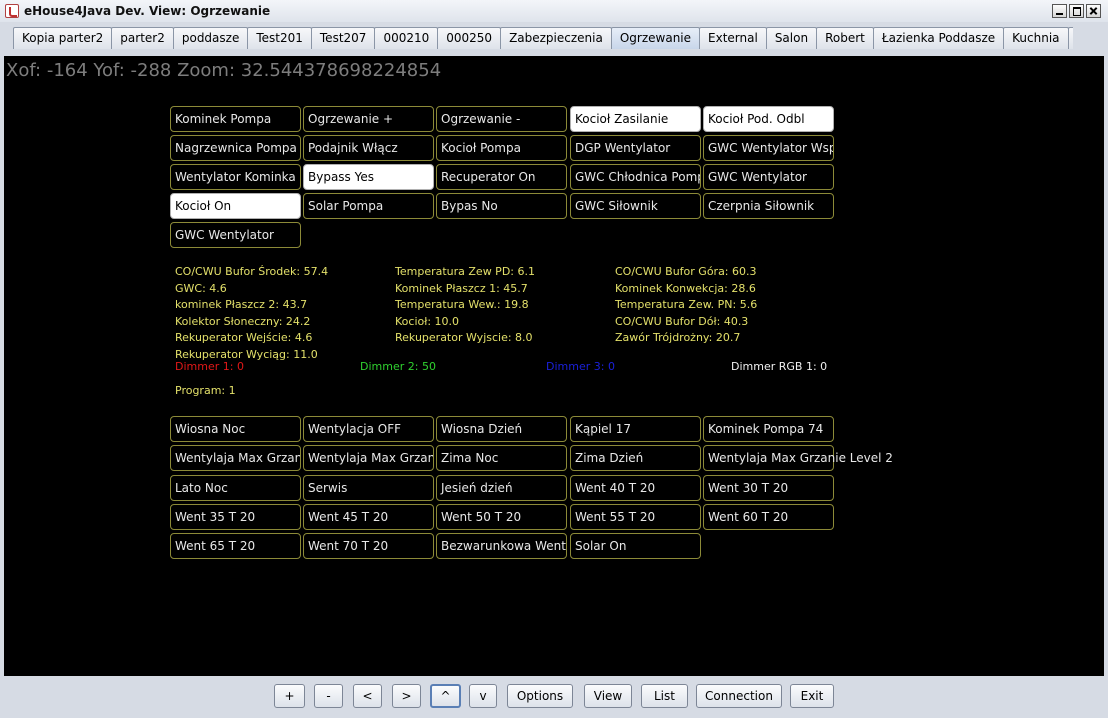  What do you see at coordinates (768, 429) in the screenshot?
I see `program-button: Kominek Pompa 74` at bounding box center [768, 429].